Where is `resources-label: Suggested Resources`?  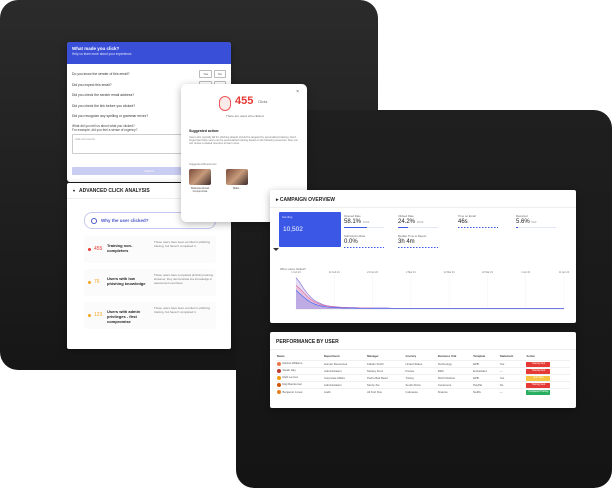
resources-label: Suggested Resources is located at coordinates (203, 164).